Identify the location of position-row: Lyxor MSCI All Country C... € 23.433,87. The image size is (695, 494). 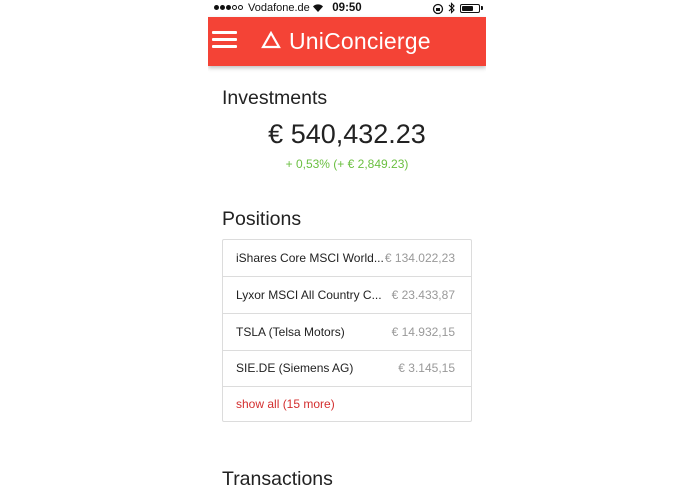
(347, 295).